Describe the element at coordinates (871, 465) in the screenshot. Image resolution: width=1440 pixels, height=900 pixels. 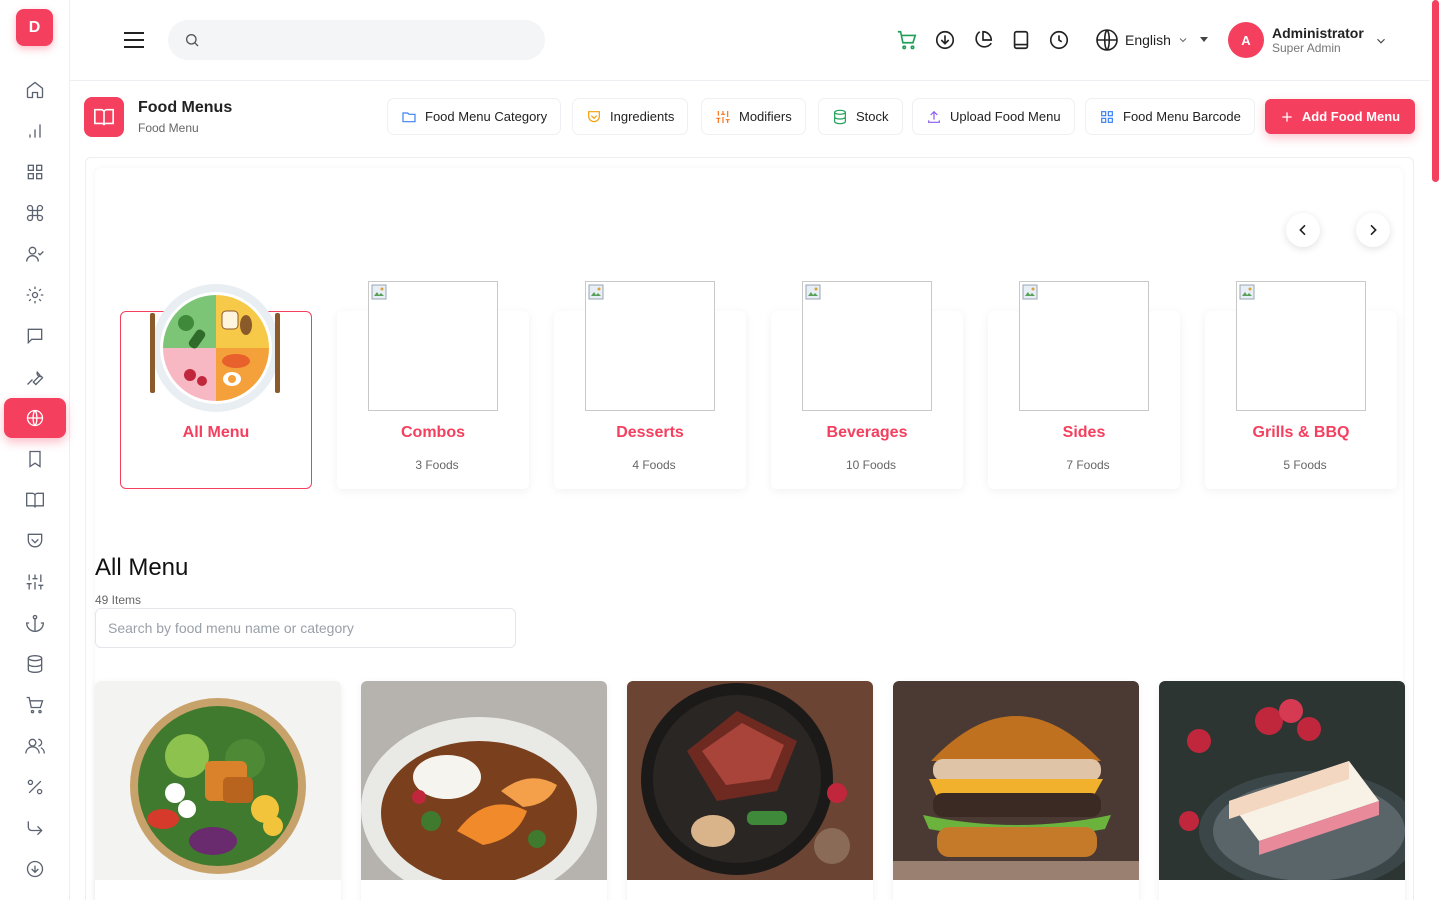
I see `category-count: 10 Foods` at that location.